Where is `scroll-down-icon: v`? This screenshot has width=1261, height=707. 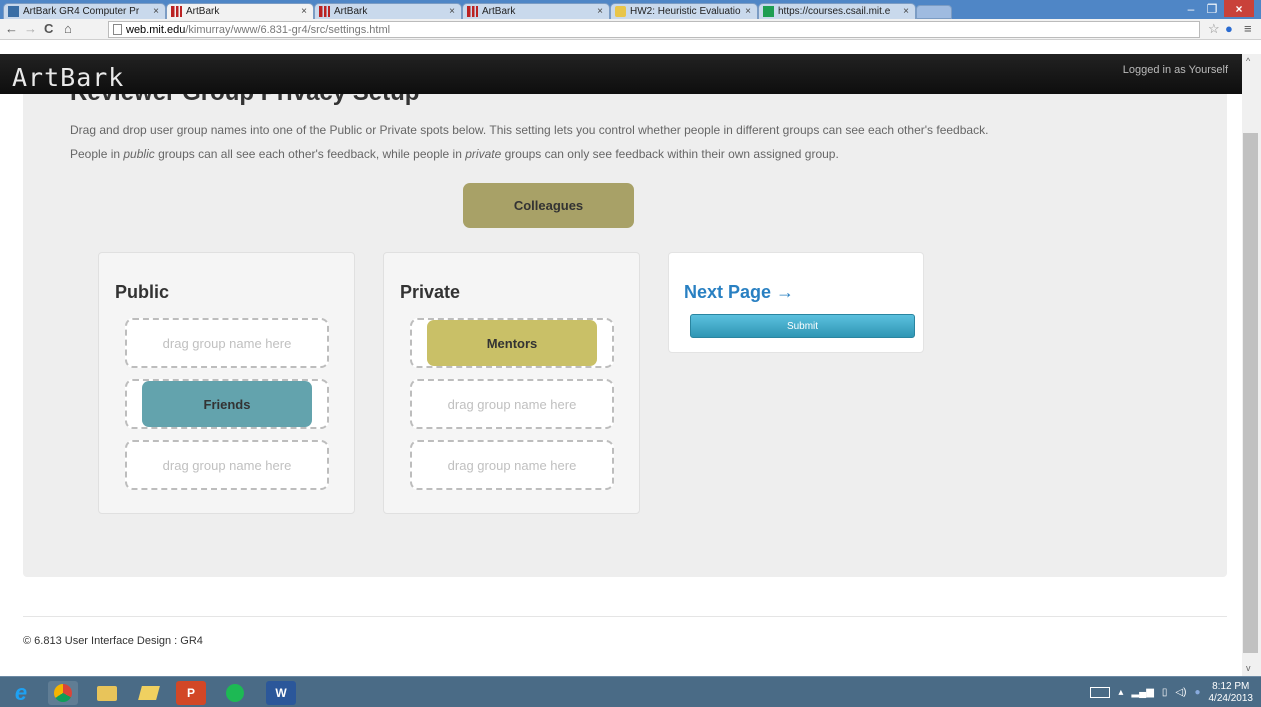 scroll-down-icon: v is located at coordinates (1248, 668).